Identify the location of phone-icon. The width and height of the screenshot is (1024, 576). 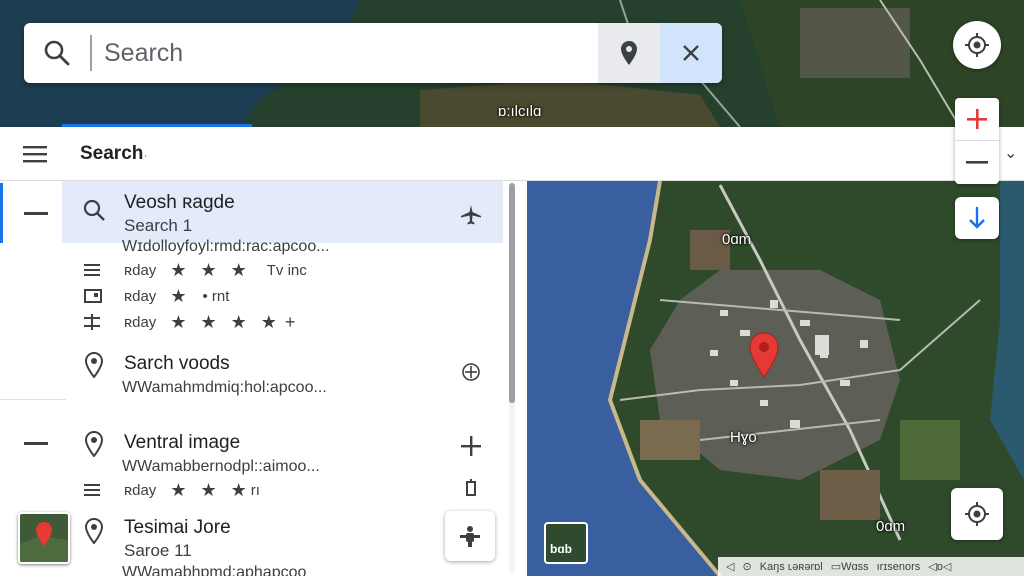
(471, 487).